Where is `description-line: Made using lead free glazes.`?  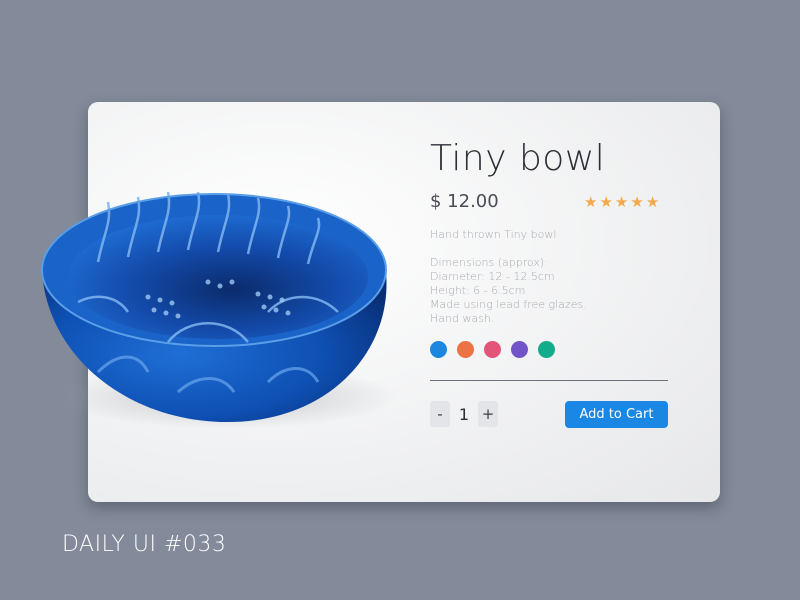 description-line: Made using lead free glazes. is located at coordinates (508, 304).